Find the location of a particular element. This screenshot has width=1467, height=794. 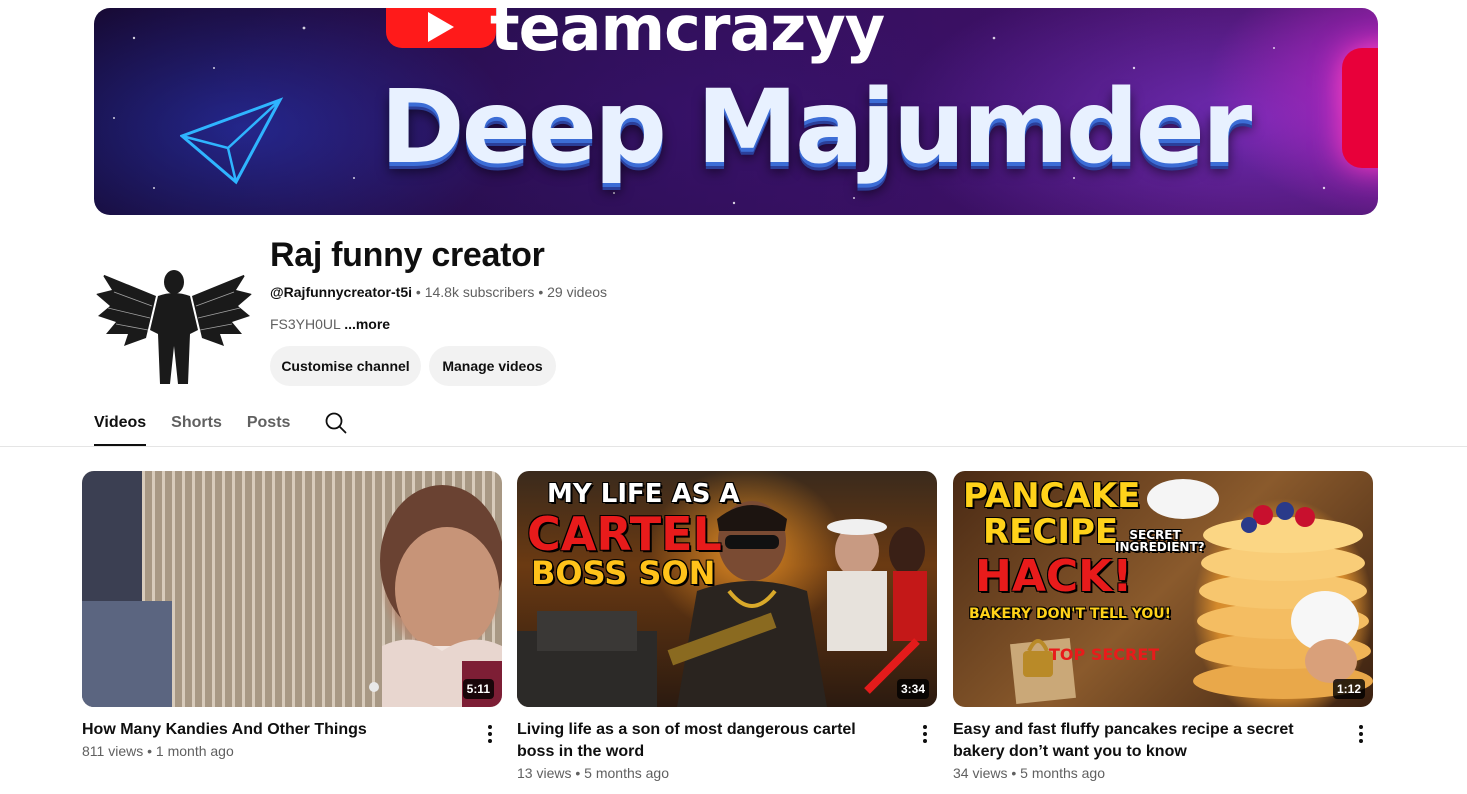

thumbnail-caption: HACK! is located at coordinates (1054, 576).